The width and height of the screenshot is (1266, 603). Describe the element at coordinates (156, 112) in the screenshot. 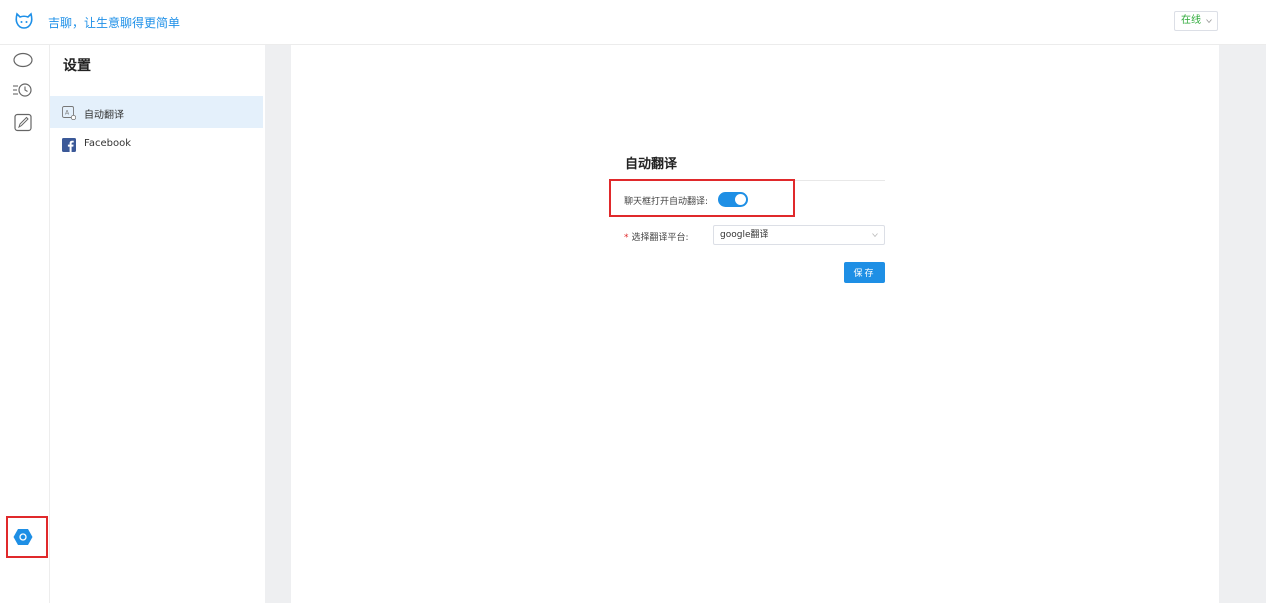

I see `menu-item-auto-translate: A 自动翻译` at that location.